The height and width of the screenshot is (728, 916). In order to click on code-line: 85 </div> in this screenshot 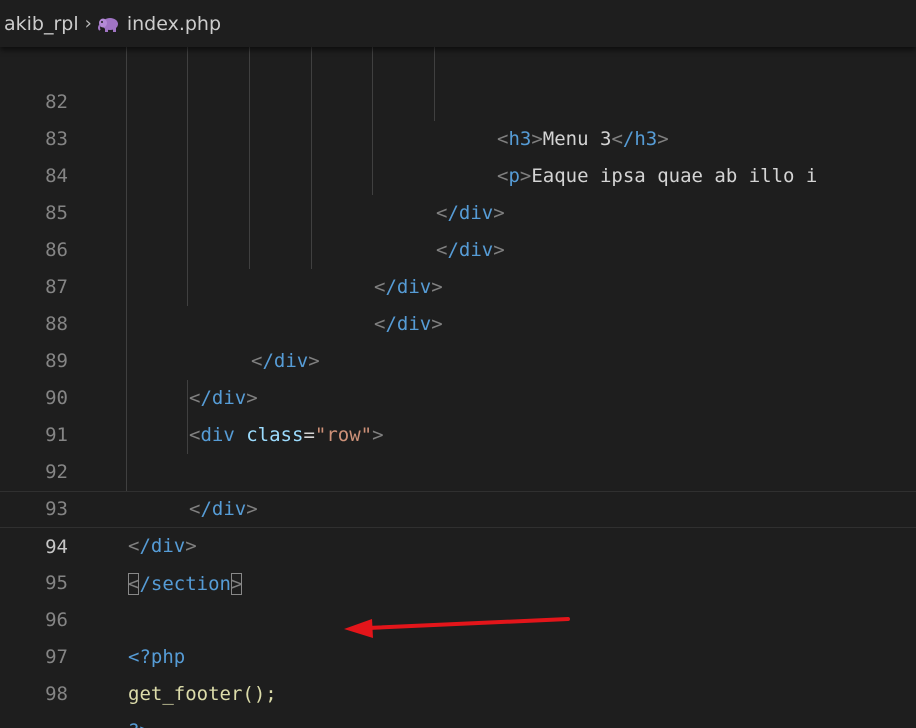, I will do `click(458, 209)`.